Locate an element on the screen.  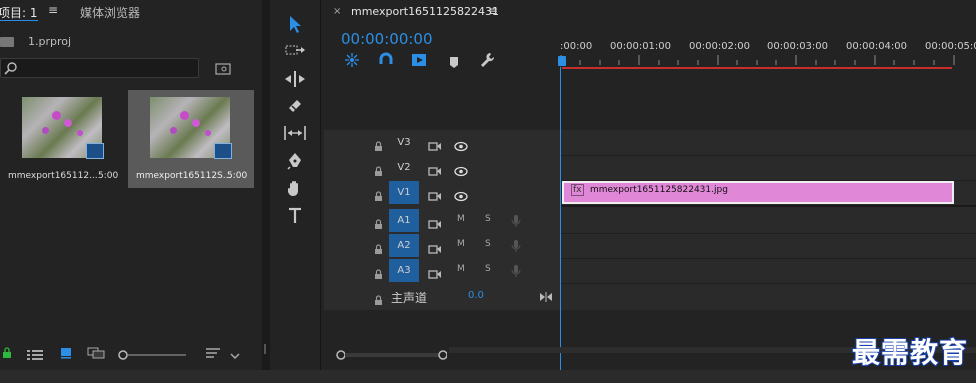
media-item: mmexport165112... 5:00 is located at coordinates (63, 139).